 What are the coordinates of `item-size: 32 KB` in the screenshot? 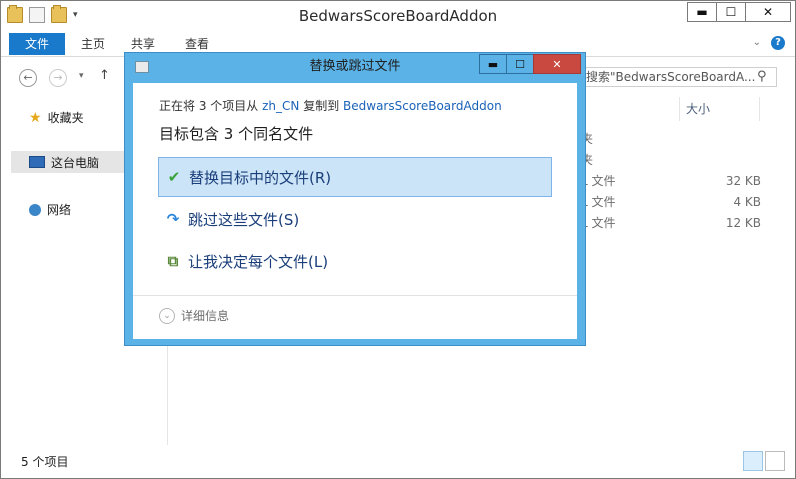 It's located at (743, 181).